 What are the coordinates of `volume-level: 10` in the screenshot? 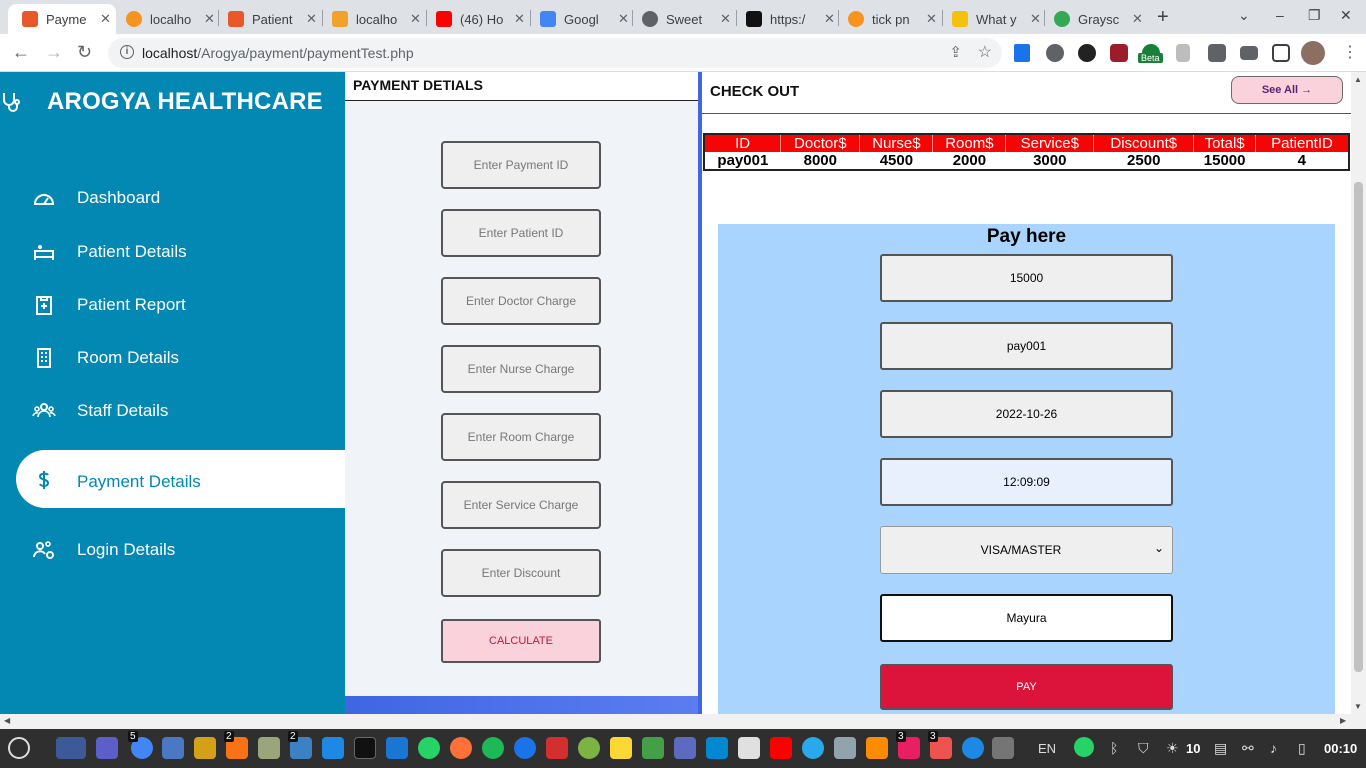 It's located at (1193, 748).